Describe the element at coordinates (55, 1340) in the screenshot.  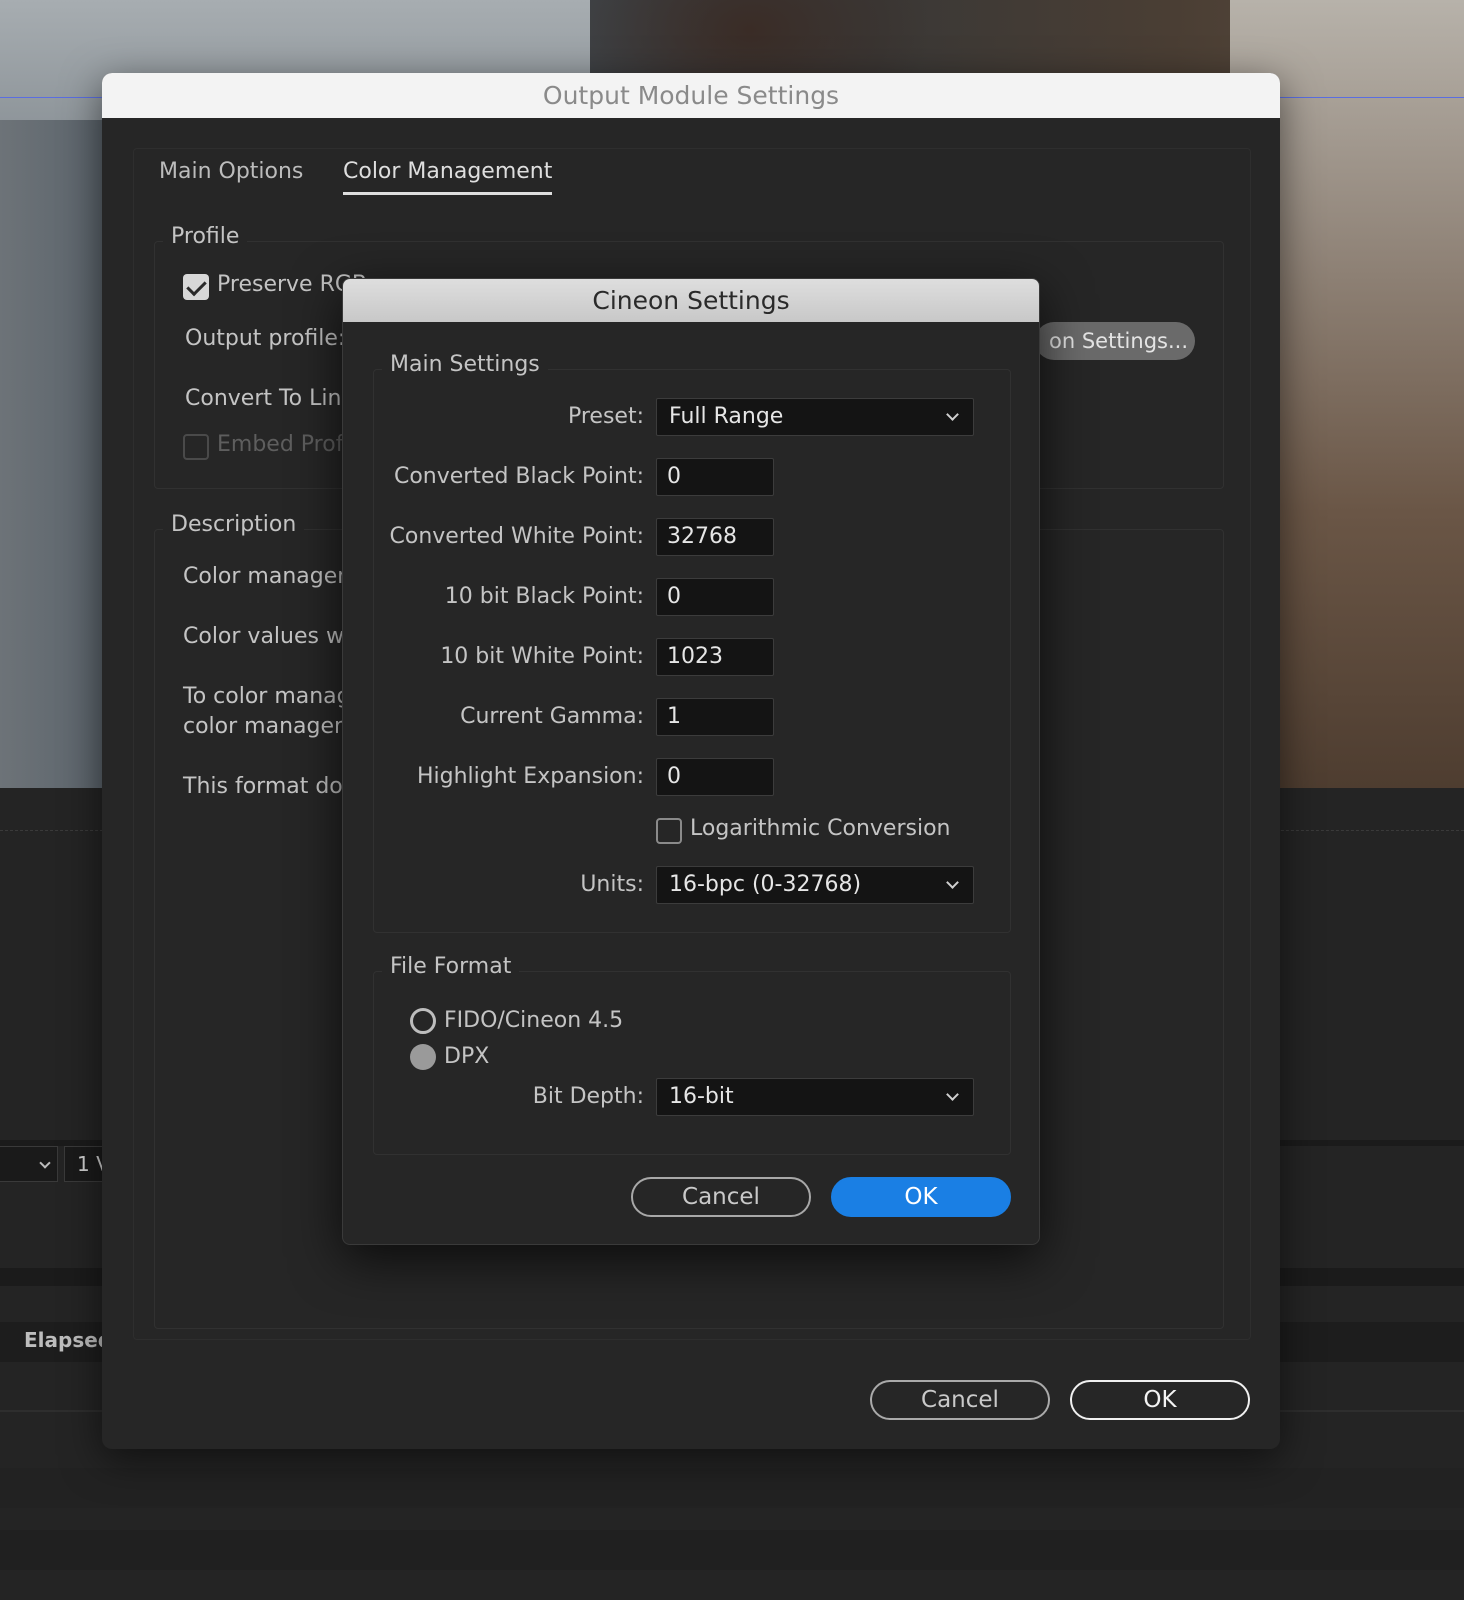
I see `elapsed-label: Elapsed:` at that location.